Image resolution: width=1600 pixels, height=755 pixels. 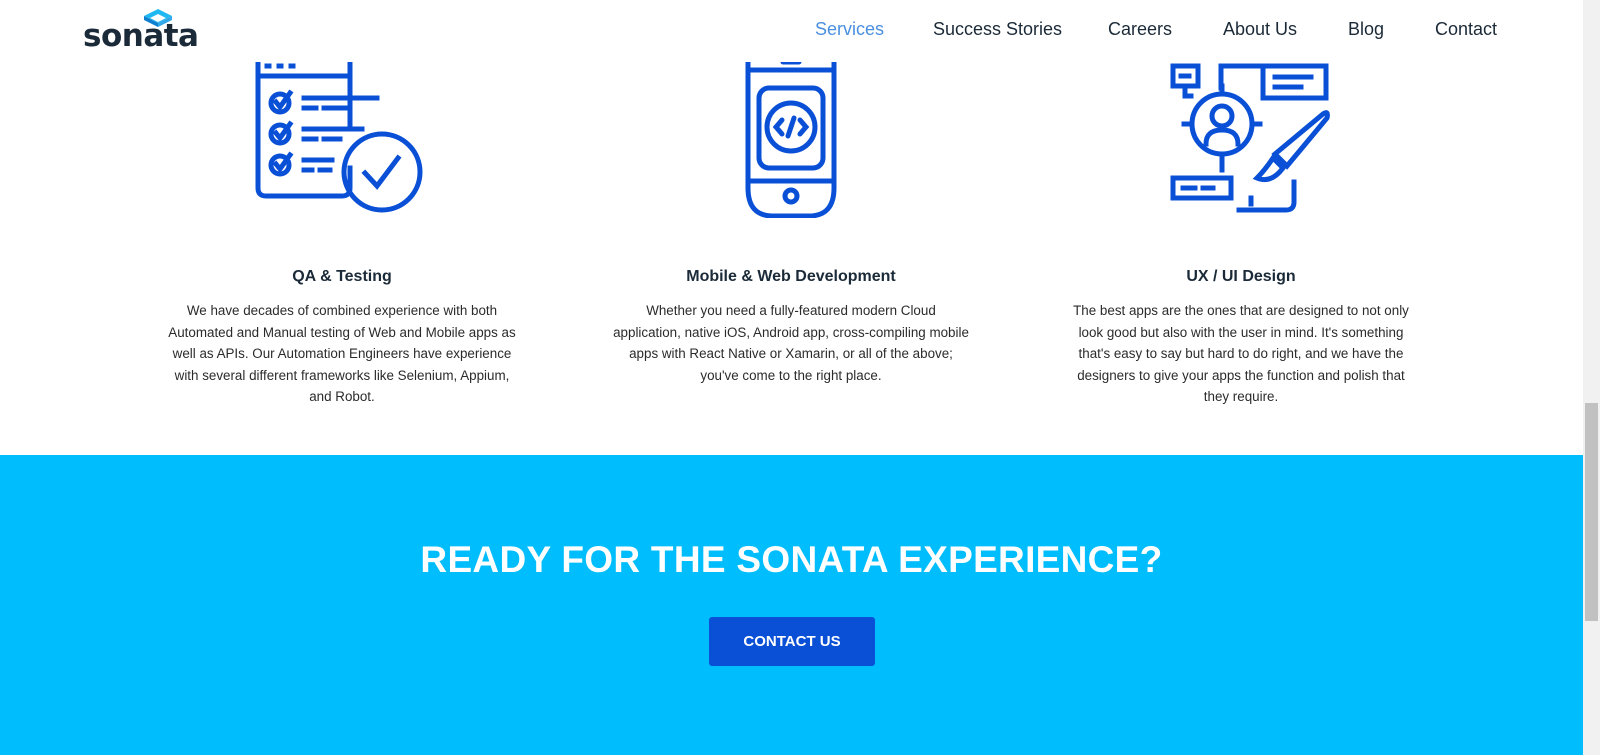 I want to click on design-target-icon, so click(x=1250, y=138).